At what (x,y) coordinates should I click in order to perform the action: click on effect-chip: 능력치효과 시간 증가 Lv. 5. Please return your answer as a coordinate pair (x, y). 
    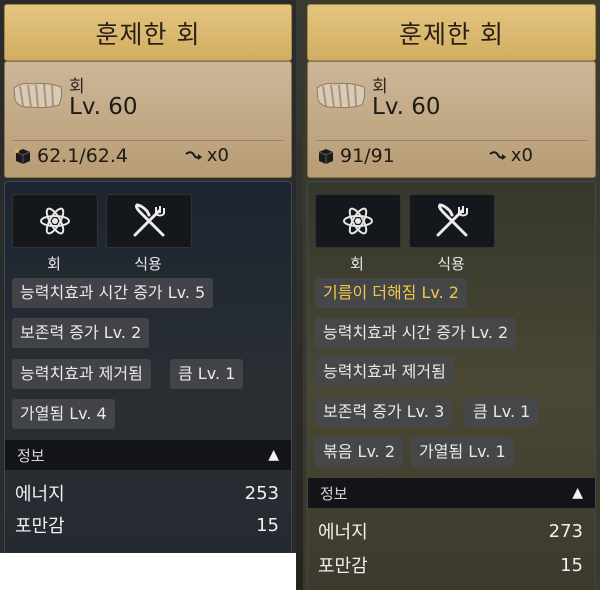
    Looking at the image, I should click on (113, 293).